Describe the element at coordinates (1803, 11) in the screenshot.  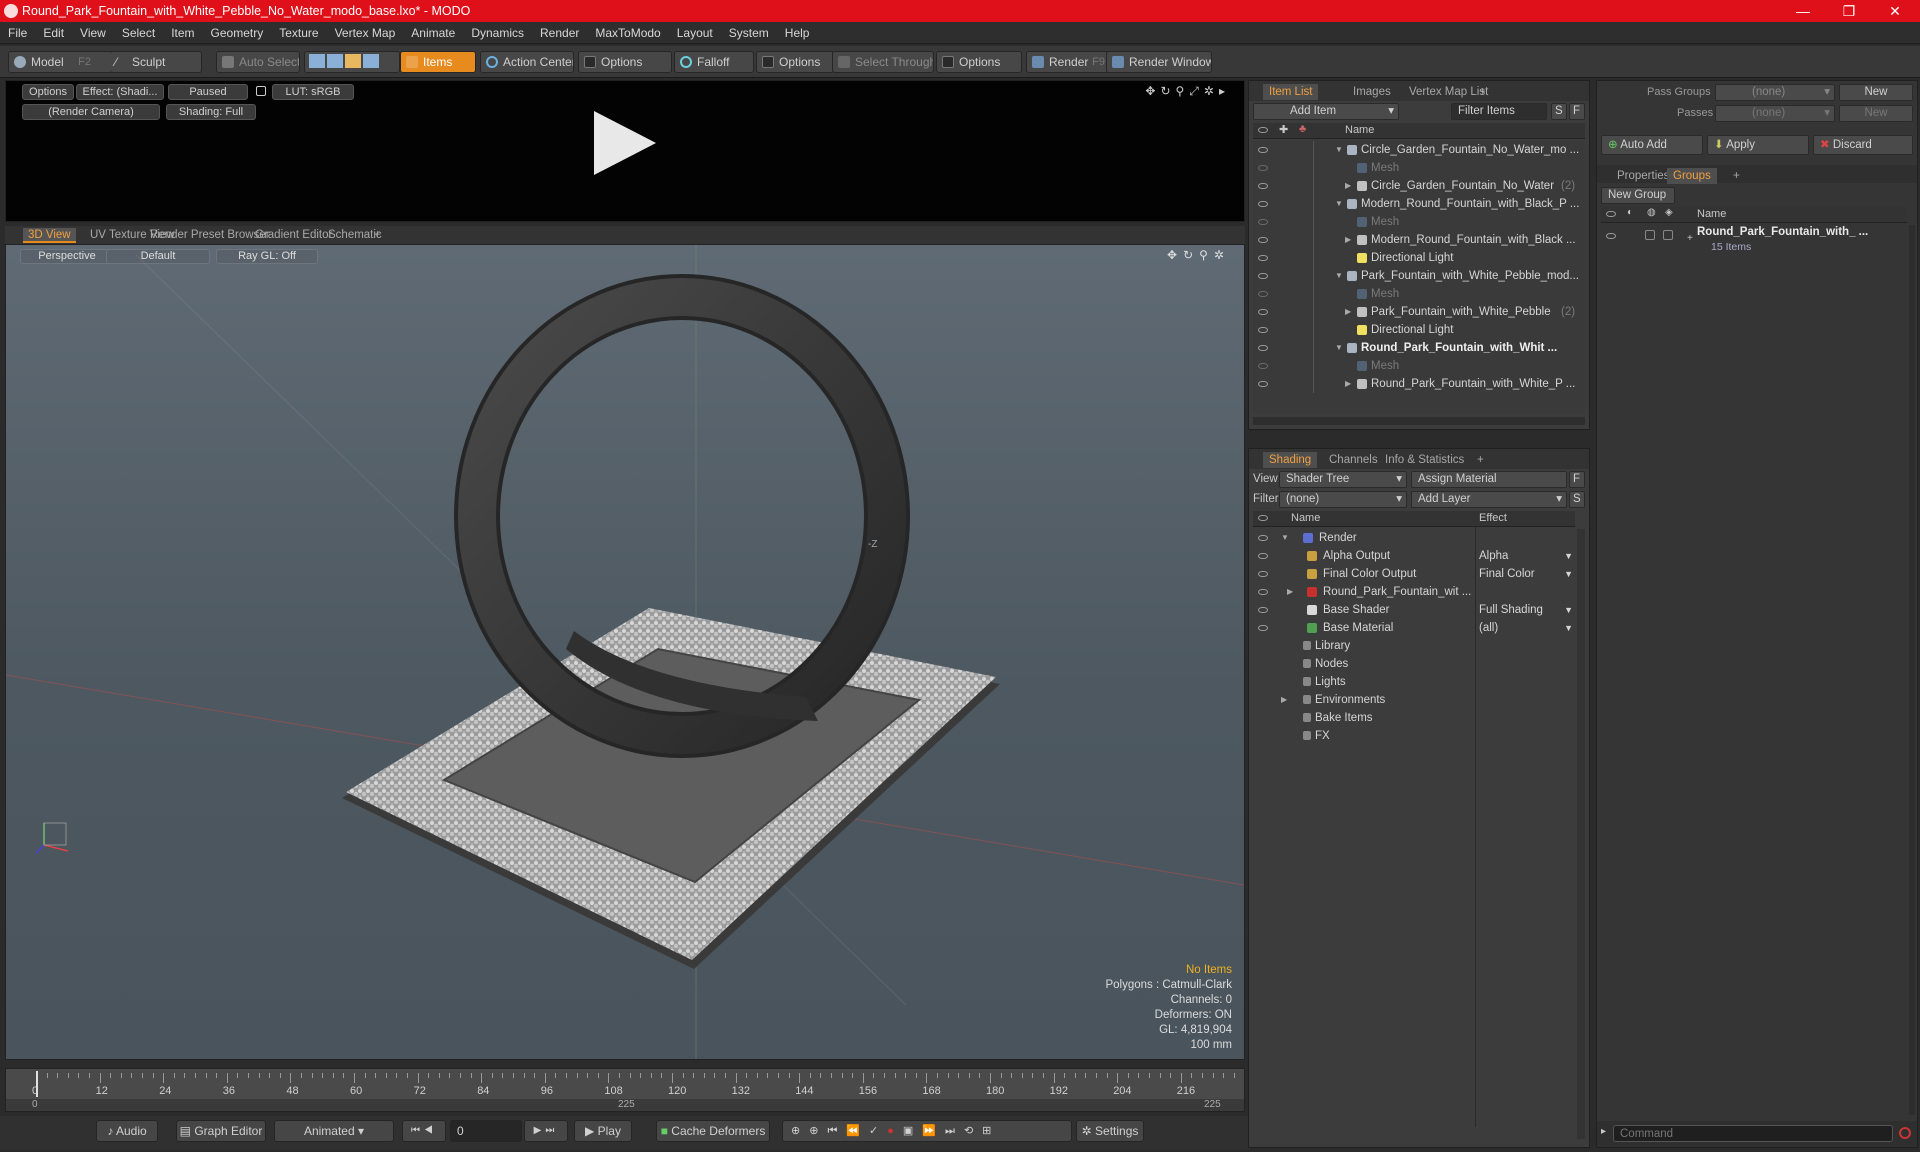
I see `minimize-button: —` at that location.